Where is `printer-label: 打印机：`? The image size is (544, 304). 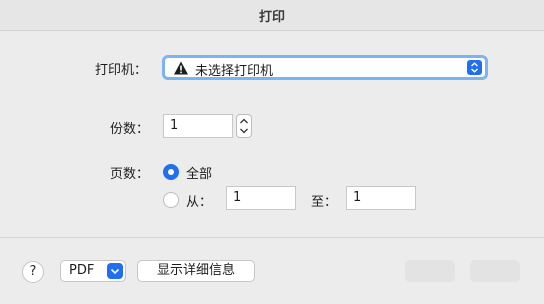
printer-label: 打印机： is located at coordinates (121, 70).